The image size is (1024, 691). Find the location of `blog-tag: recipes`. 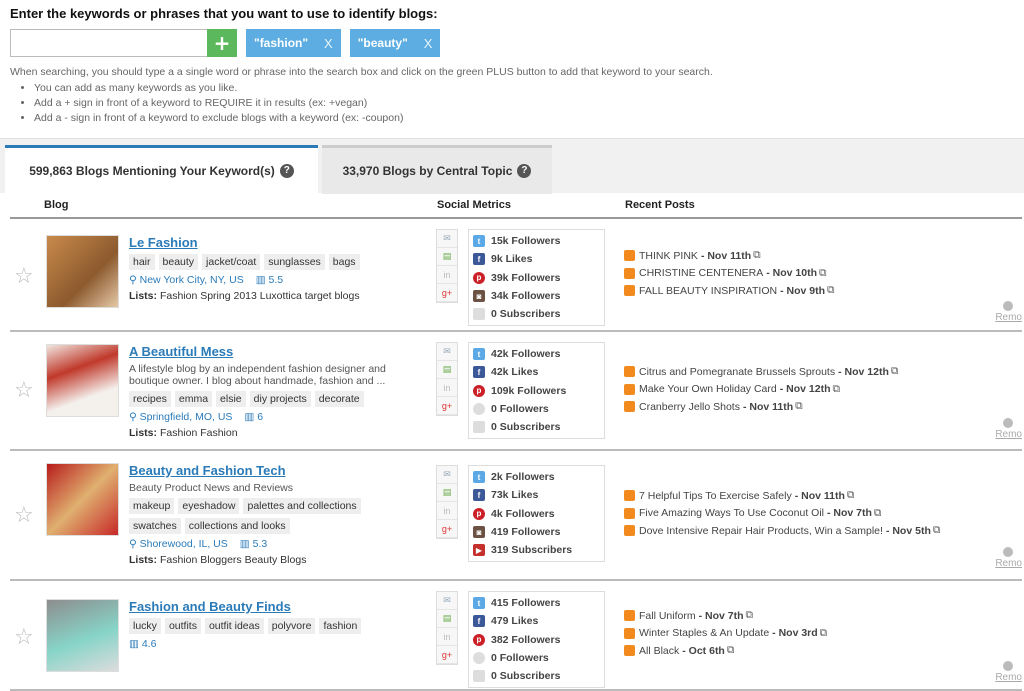

blog-tag: recipes is located at coordinates (150, 399).